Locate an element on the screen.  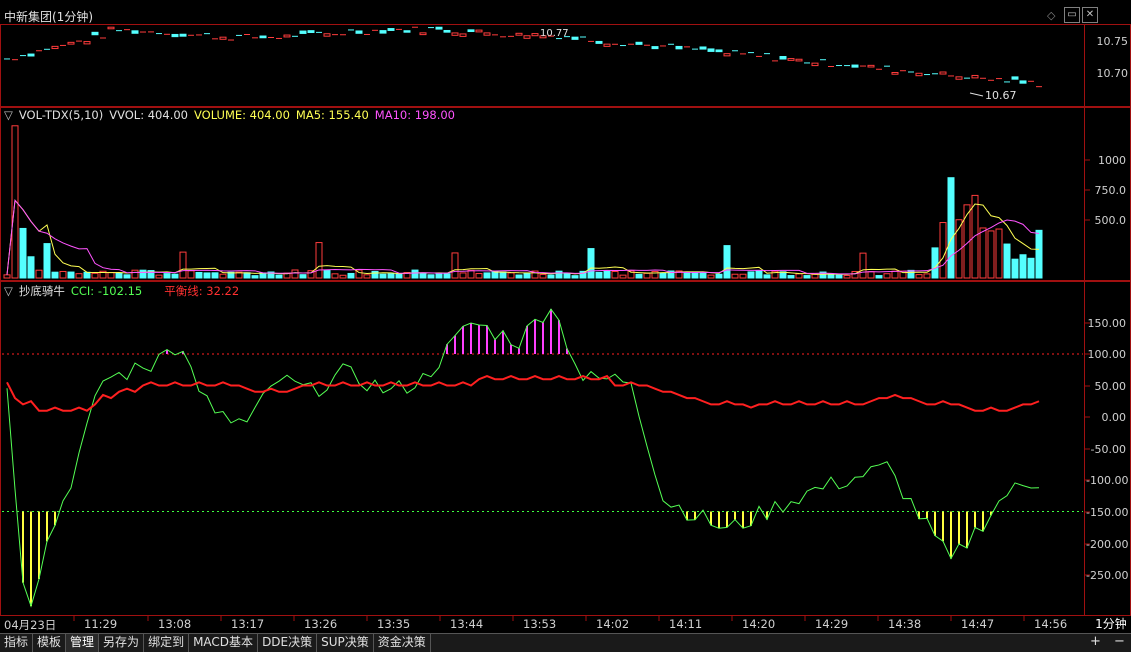
tab-绑定到: 绑定到 is located at coordinates (167, 643).